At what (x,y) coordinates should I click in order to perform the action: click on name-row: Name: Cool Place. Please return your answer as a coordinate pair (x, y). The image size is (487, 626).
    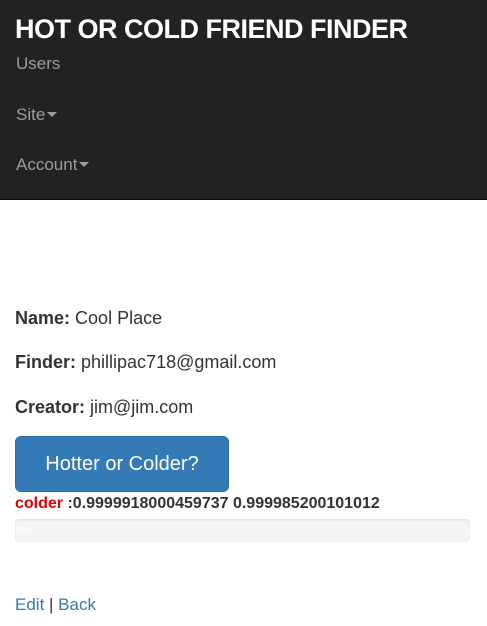
    Looking at the image, I should click on (88, 318).